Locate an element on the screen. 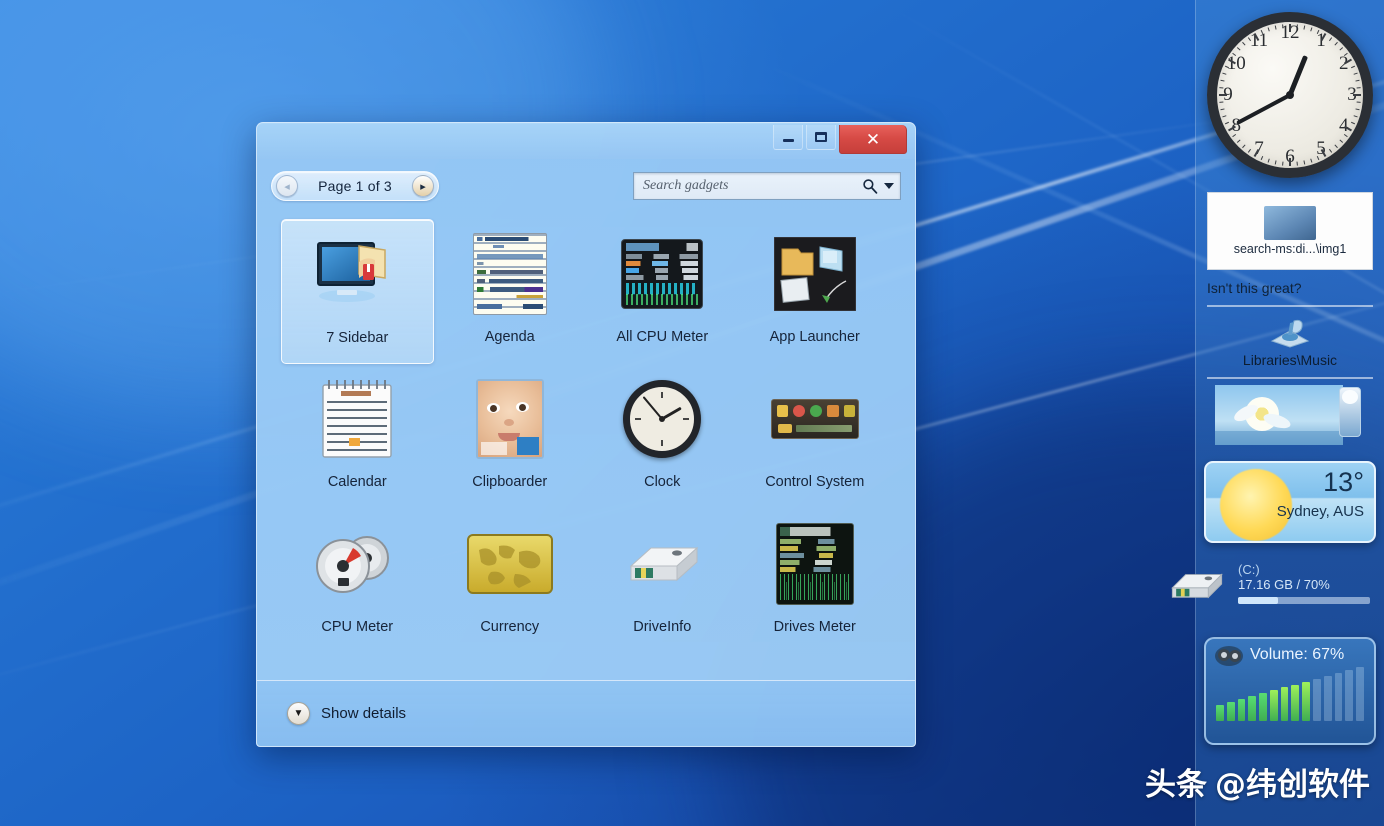 The image size is (1384, 826). gadget-tile-app-launcher: App Launcher is located at coordinates (815, 291).